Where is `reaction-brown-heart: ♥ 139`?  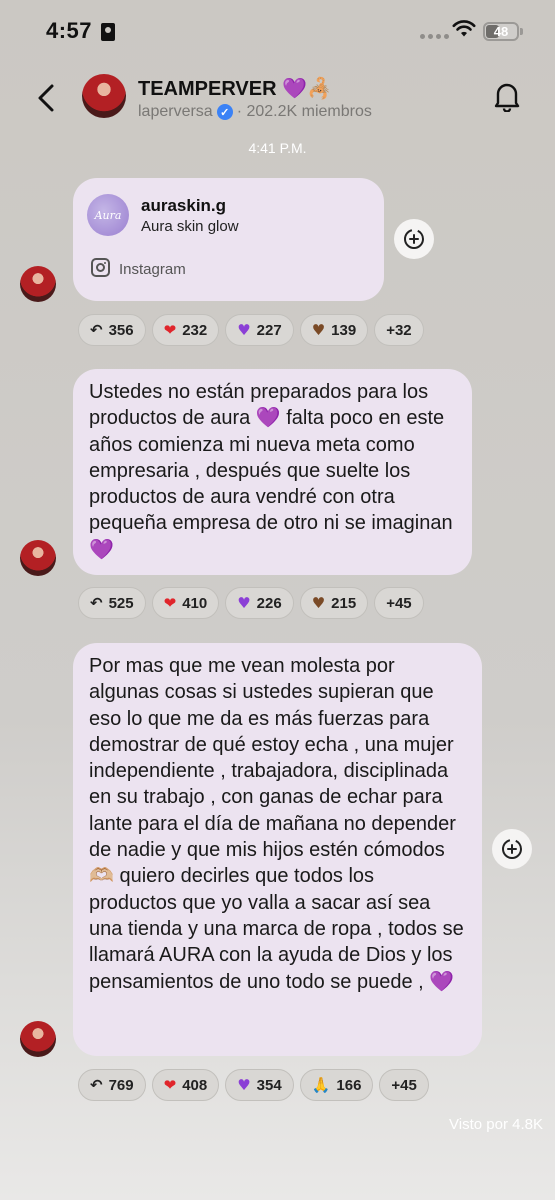 reaction-brown-heart: ♥ 139 is located at coordinates (334, 330).